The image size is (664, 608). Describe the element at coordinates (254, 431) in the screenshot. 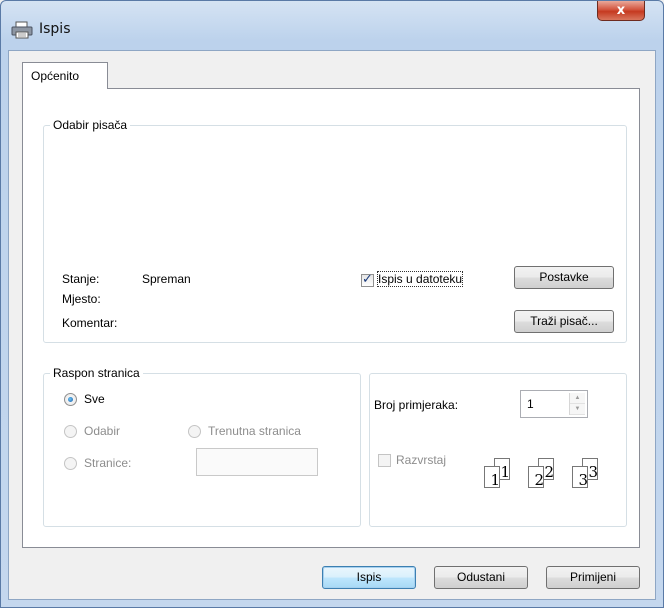

I see `range-current-page-label: Trenutna stranica` at that location.